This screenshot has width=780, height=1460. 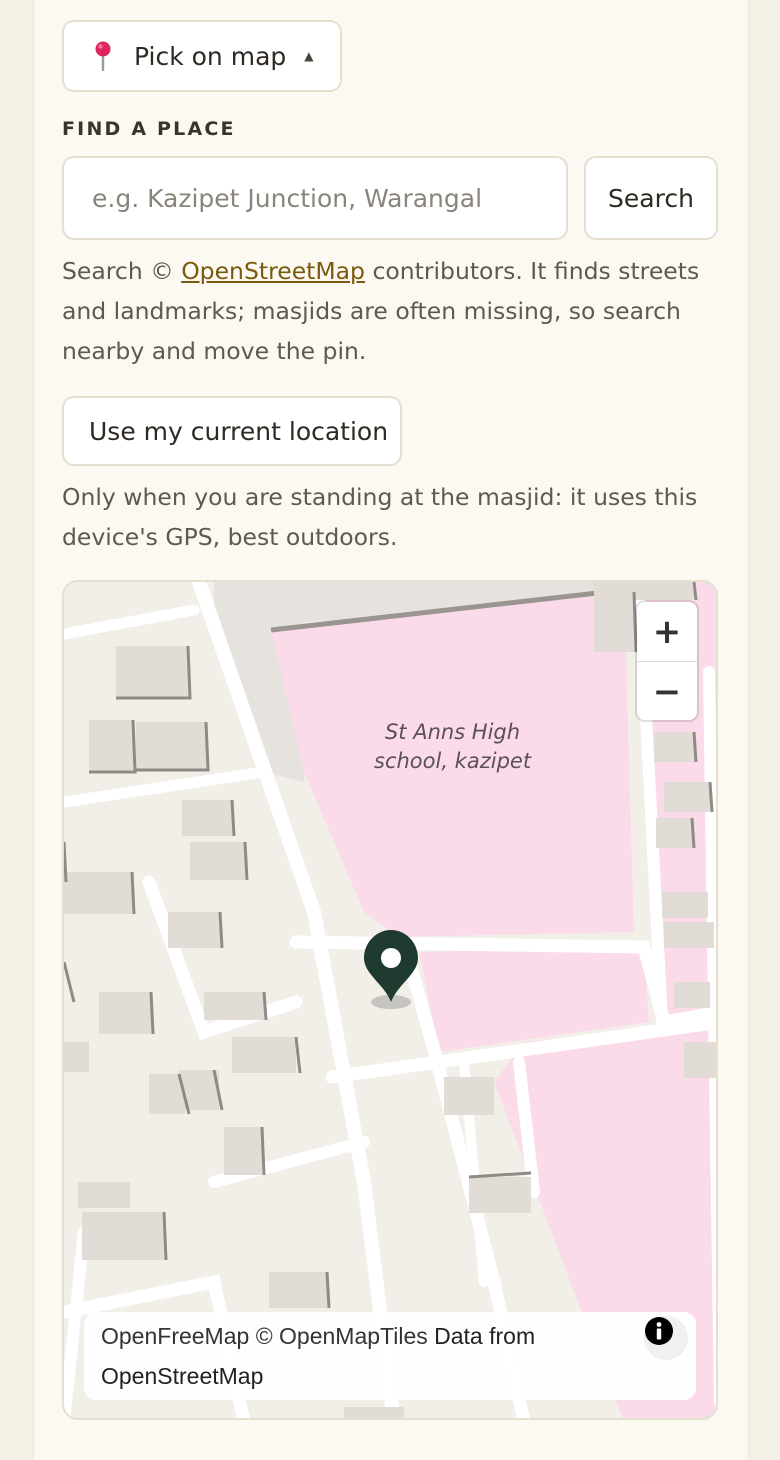 What do you see at coordinates (232, 431) in the screenshot?
I see `use-current-location-button: Use my current location` at bounding box center [232, 431].